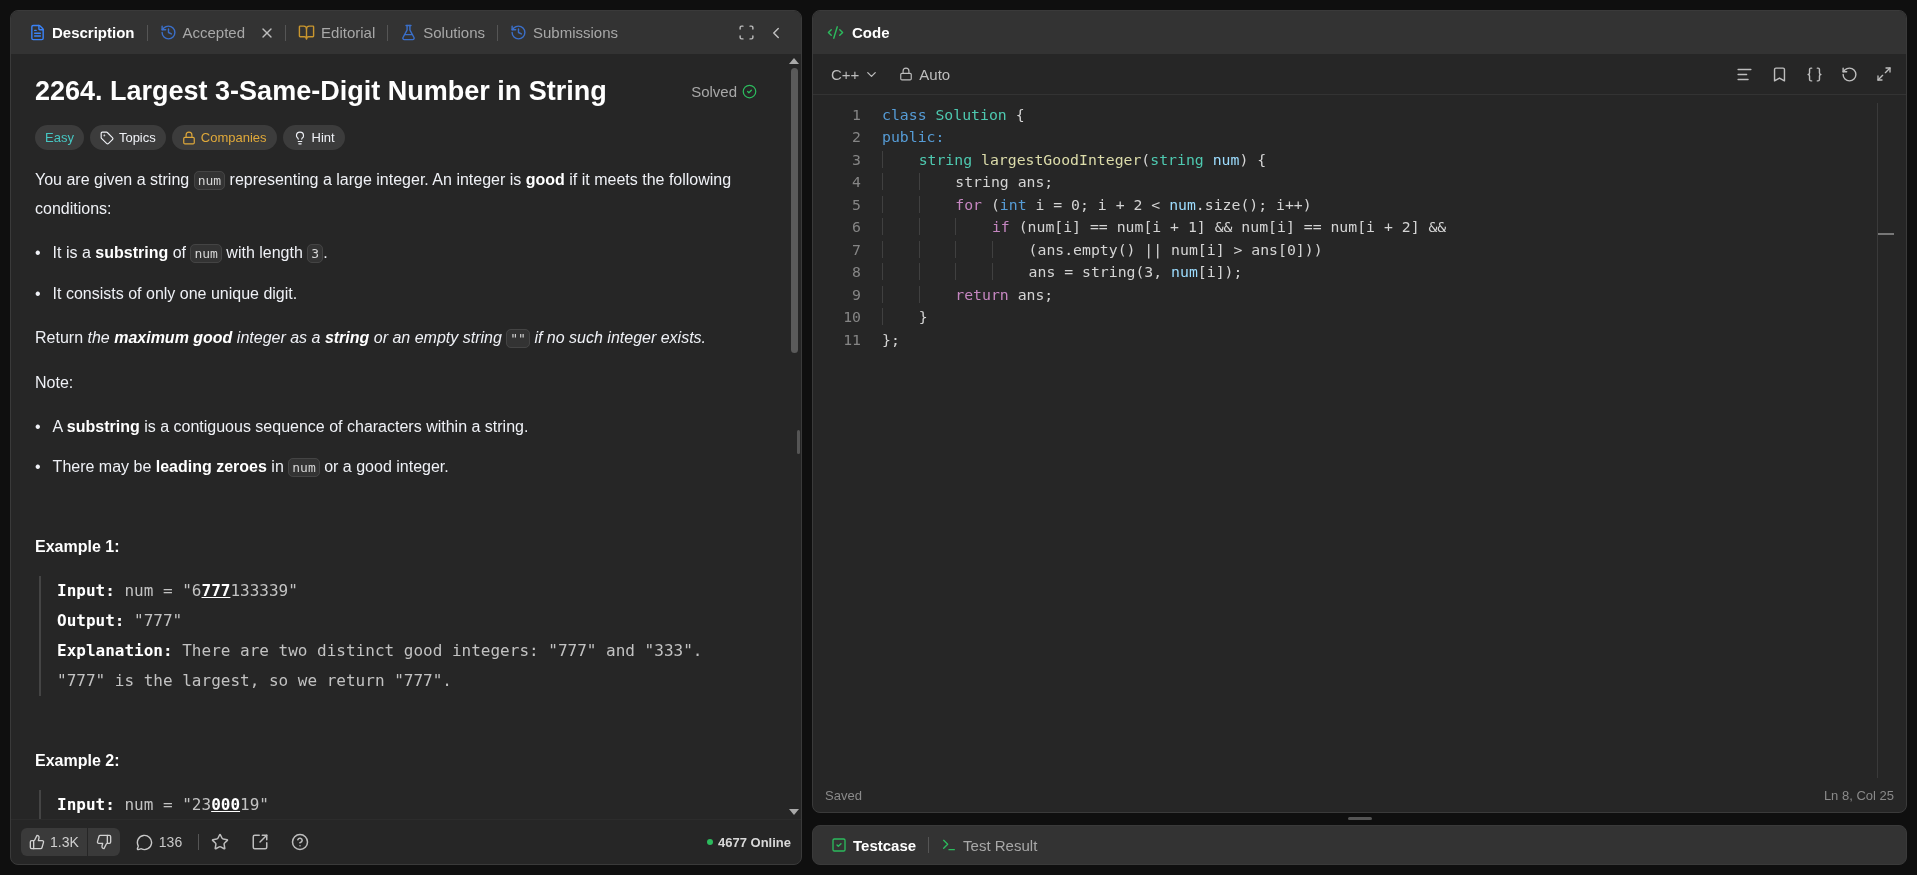 The height and width of the screenshot is (875, 1917). Describe the element at coordinates (337, 32) in the screenshot. I see `panel-tab: Editorial` at that location.